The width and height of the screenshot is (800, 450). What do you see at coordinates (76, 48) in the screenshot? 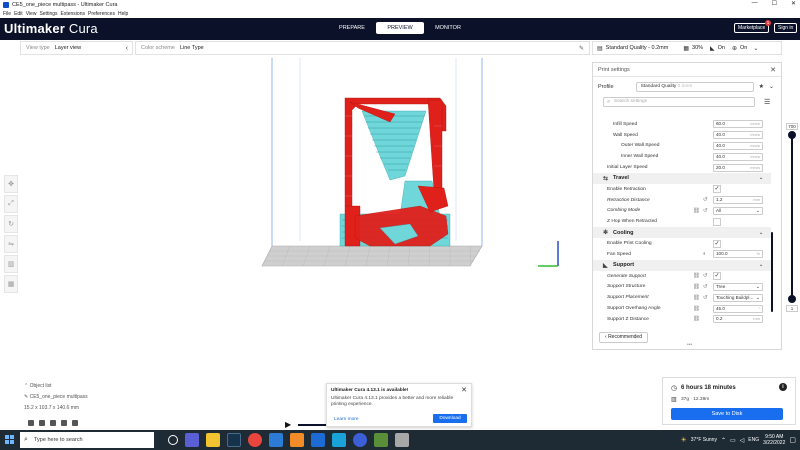
I see `view-type-panel: View type Layer view ‹` at bounding box center [76, 48].